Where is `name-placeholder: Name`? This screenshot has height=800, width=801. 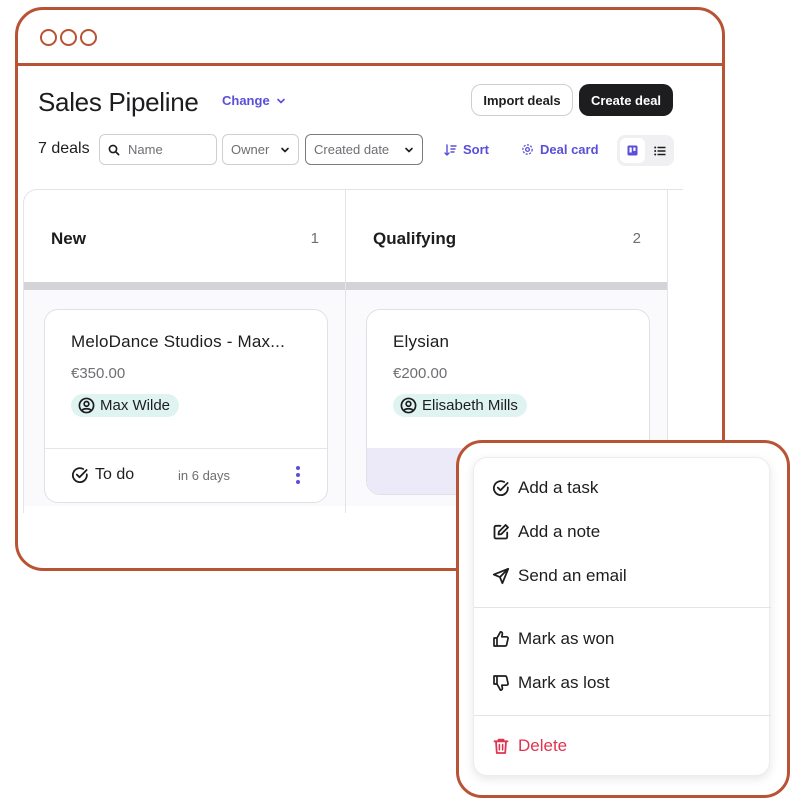 name-placeholder: Name is located at coordinates (145, 149).